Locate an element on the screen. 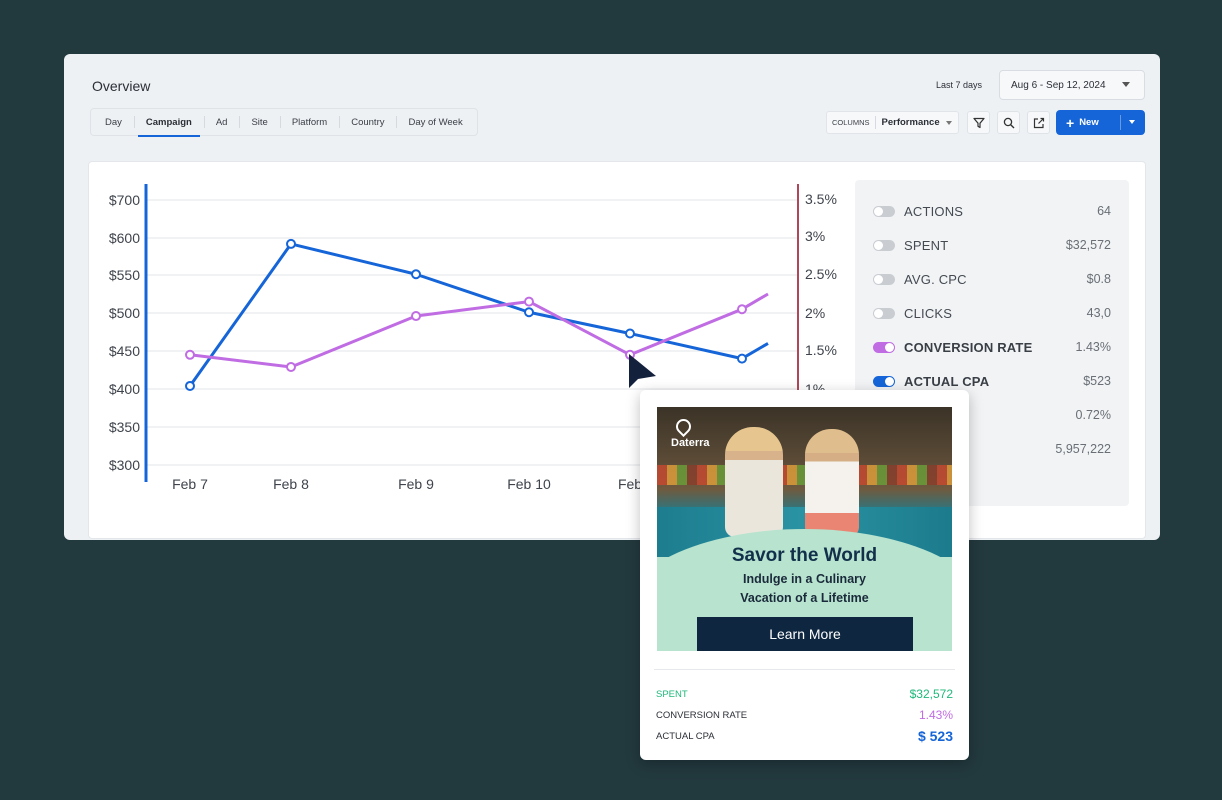 The image size is (1222, 800). filter-icon is located at coordinates (978, 122).